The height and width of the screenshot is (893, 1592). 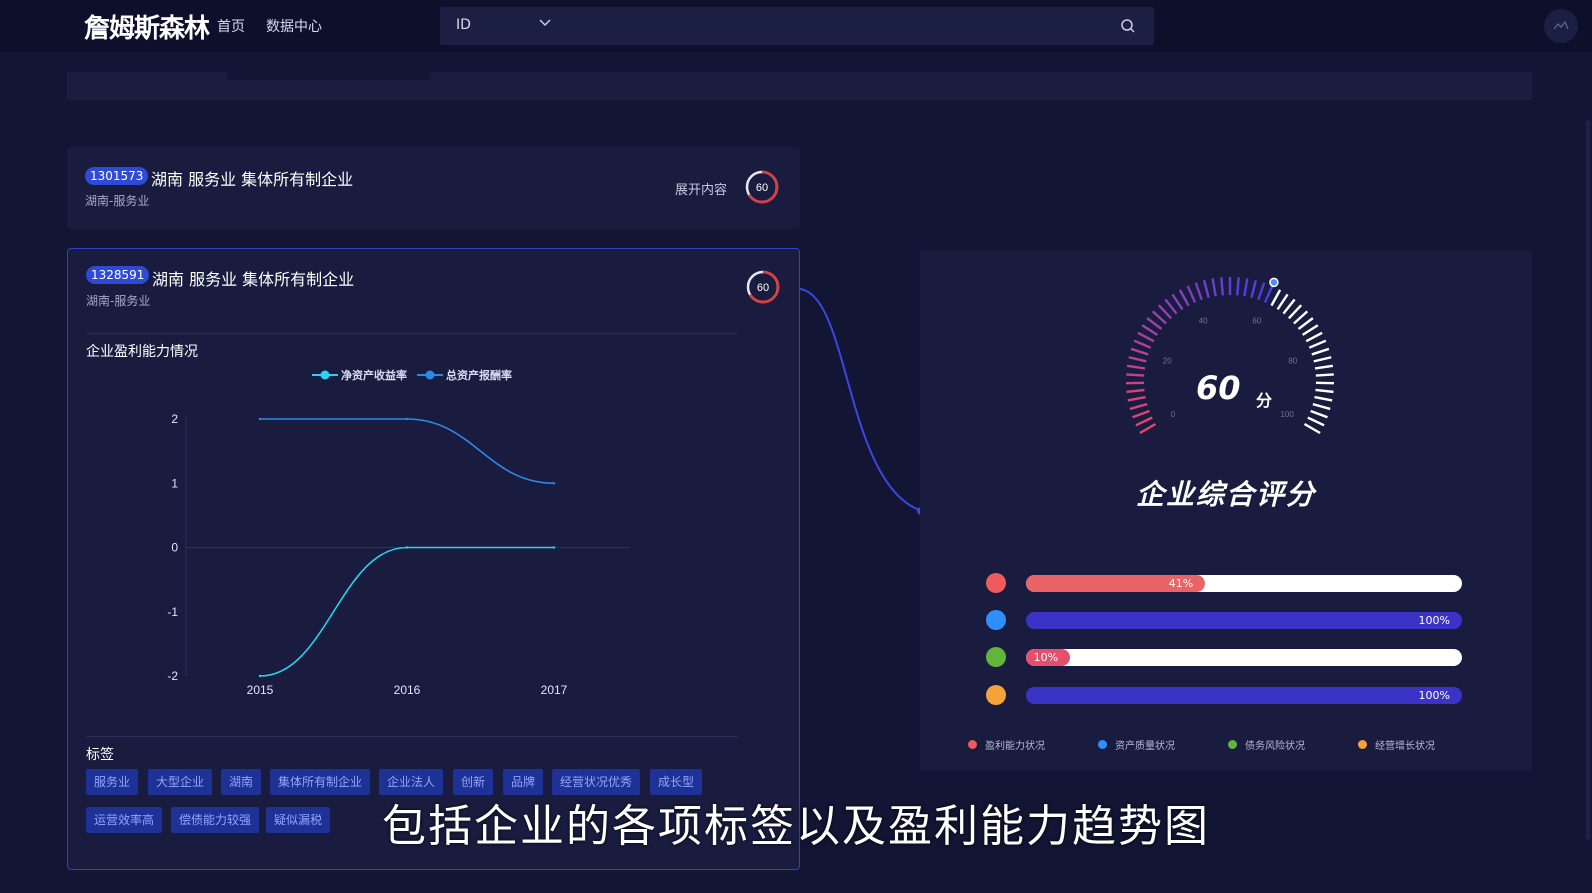 What do you see at coordinates (554, 690) in the screenshot?
I see `x-tick-label: 2017` at bounding box center [554, 690].